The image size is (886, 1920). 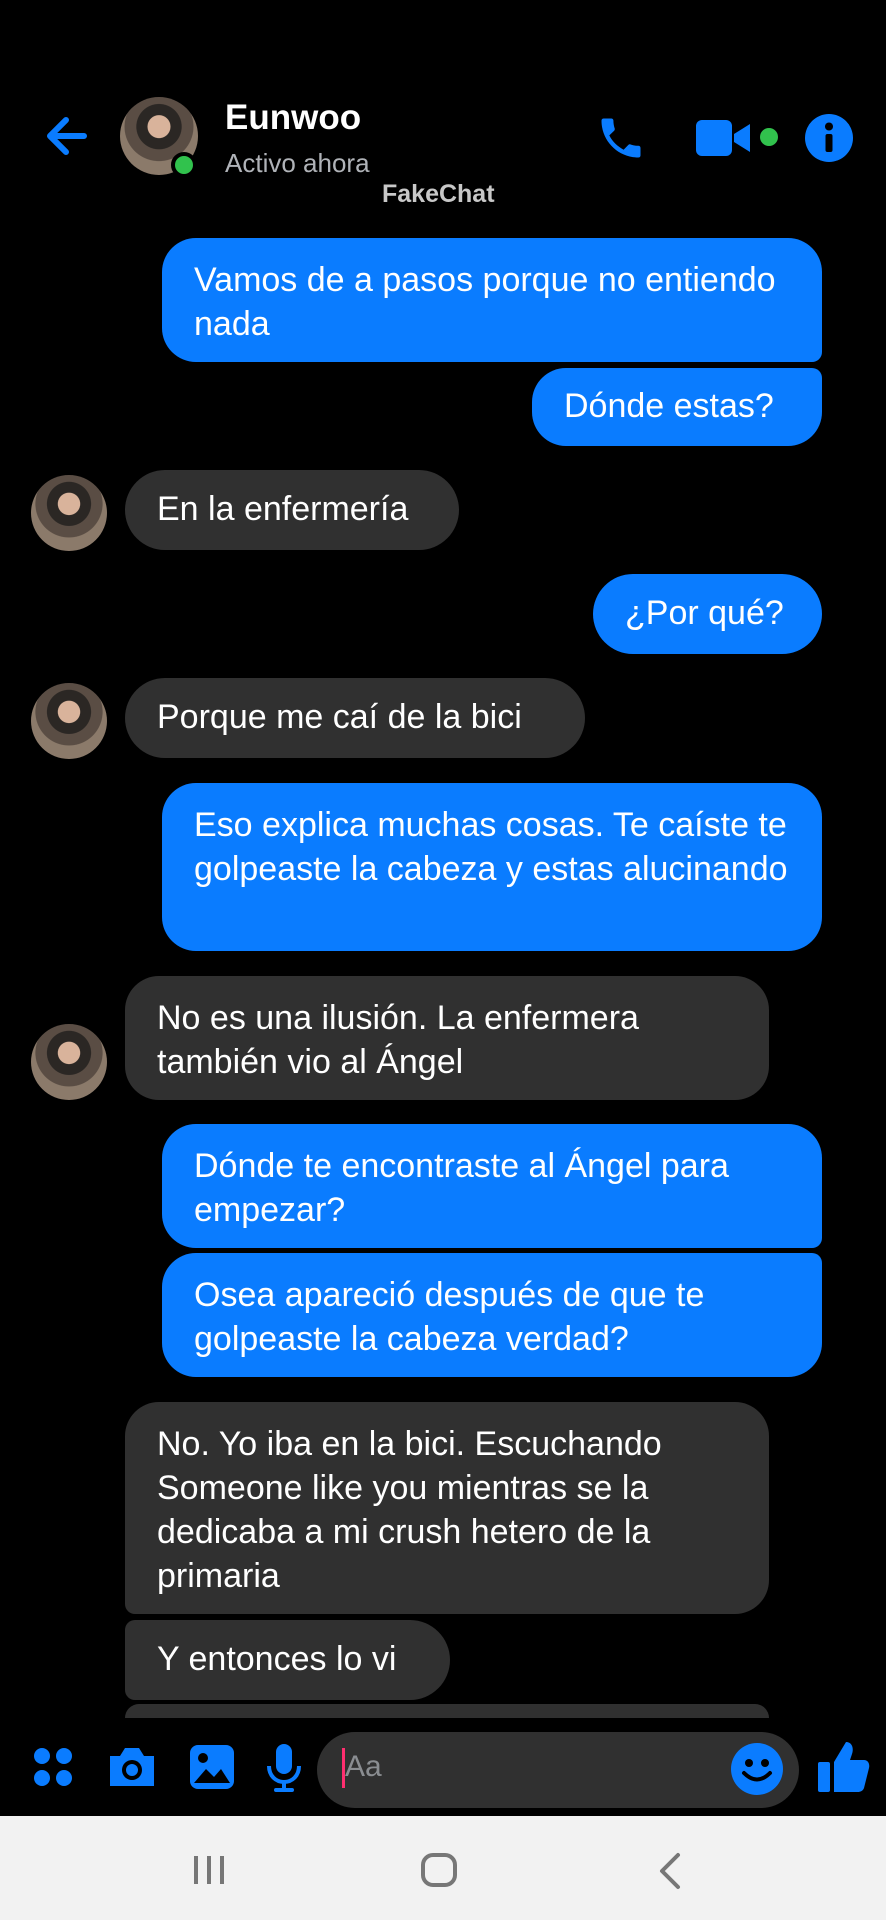 I want to click on message-bubble-incoming: En la enfermería, so click(x=292, y=510).